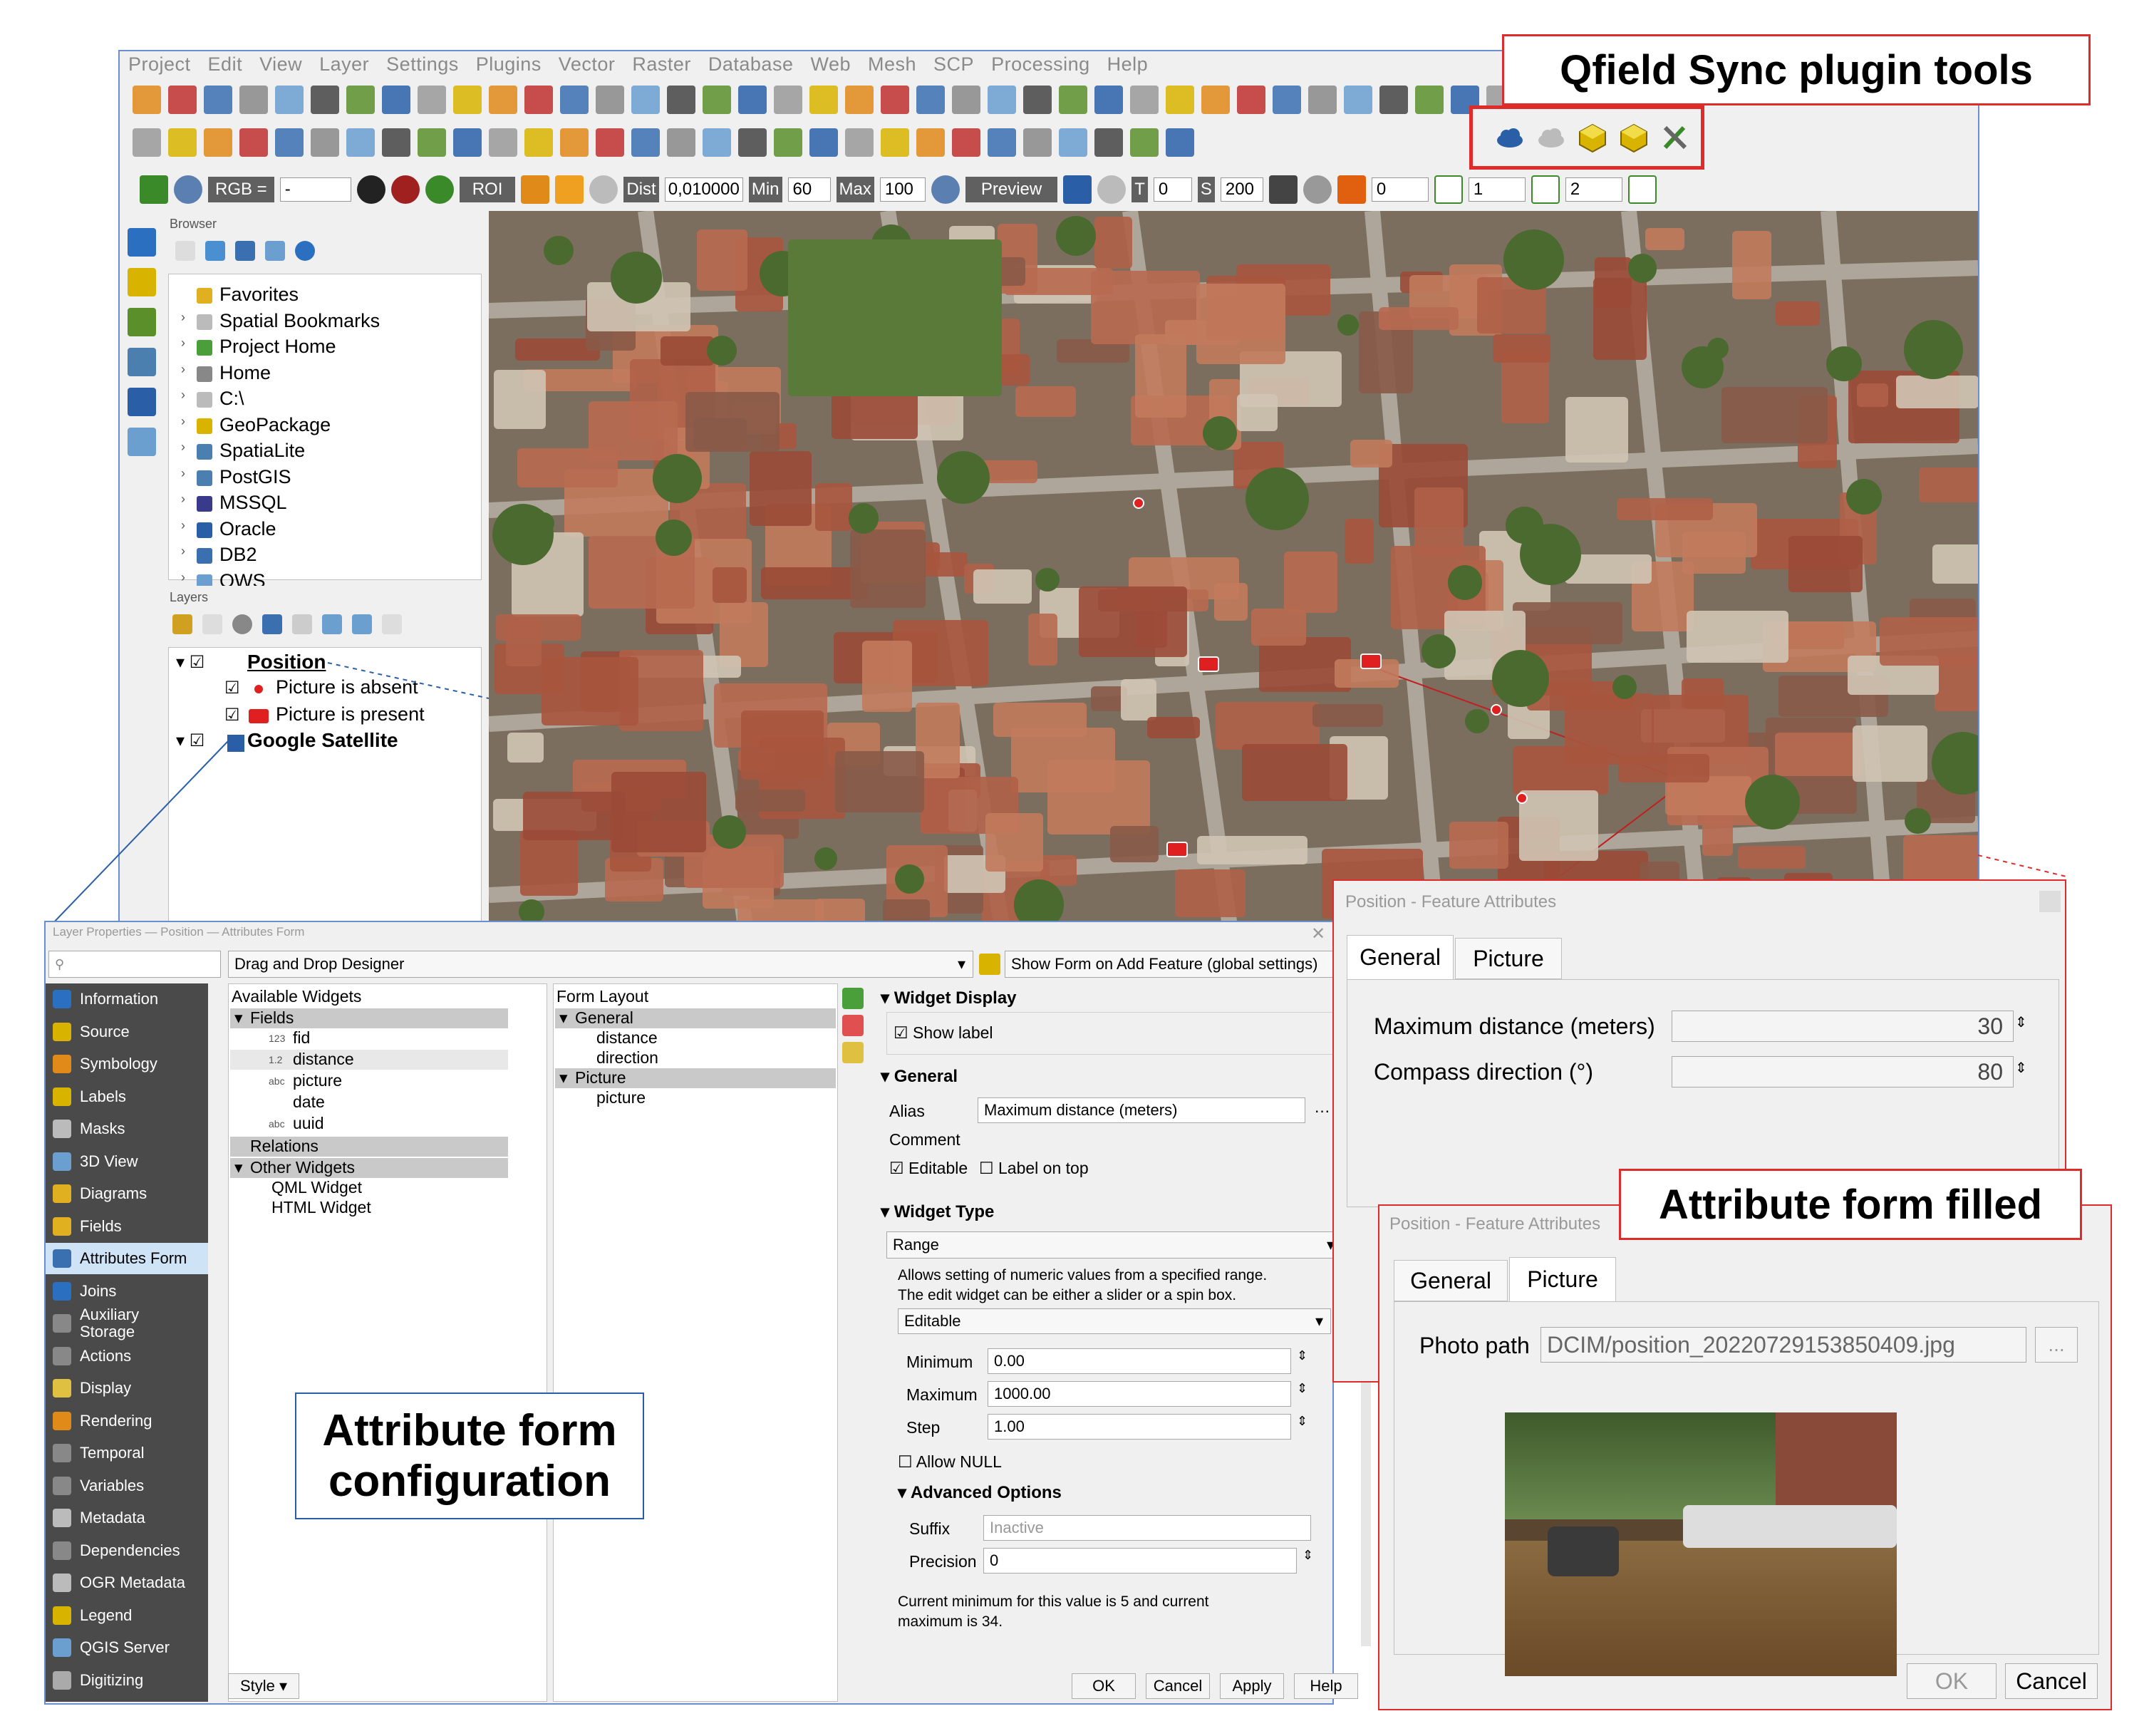 The image size is (2149, 1736). What do you see at coordinates (127, 1064) in the screenshot?
I see `sidebar-item-symbology: Symbology` at bounding box center [127, 1064].